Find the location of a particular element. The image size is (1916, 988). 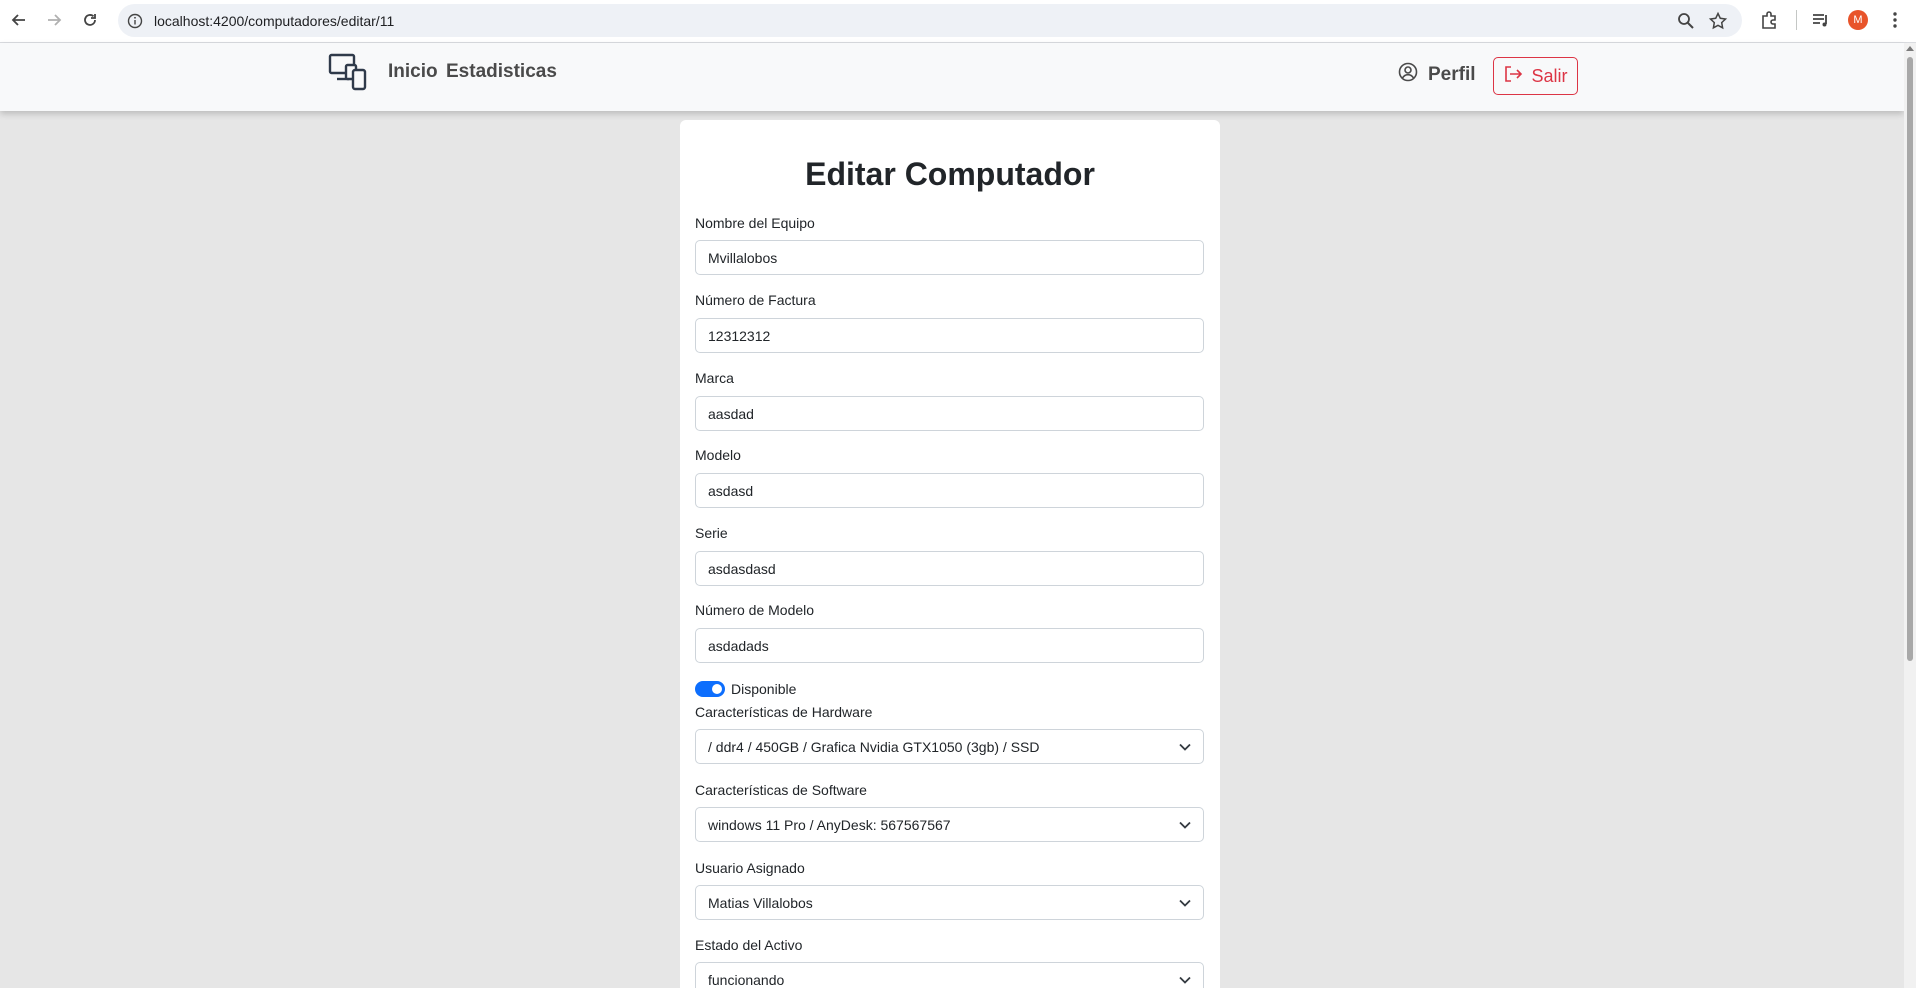

url-text: localhost:4200/computadores/editar/11 is located at coordinates (274, 21).